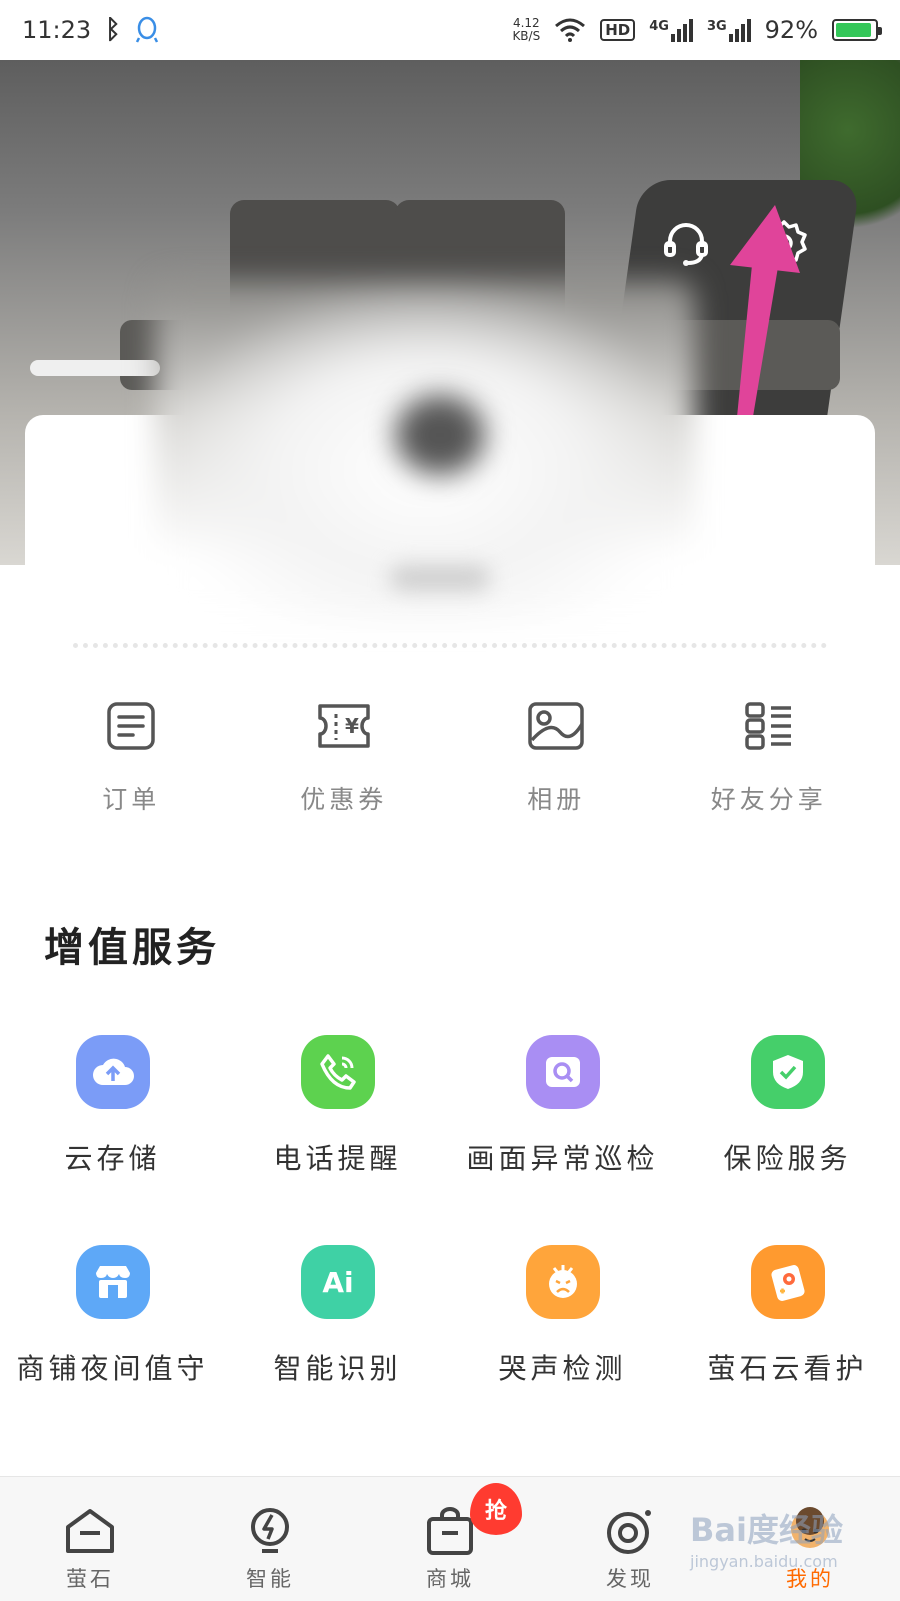 Image resolution: width=900 pixels, height=1601 pixels. What do you see at coordinates (95, 368) in the screenshot?
I see `table-decoration` at bounding box center [95, 368].